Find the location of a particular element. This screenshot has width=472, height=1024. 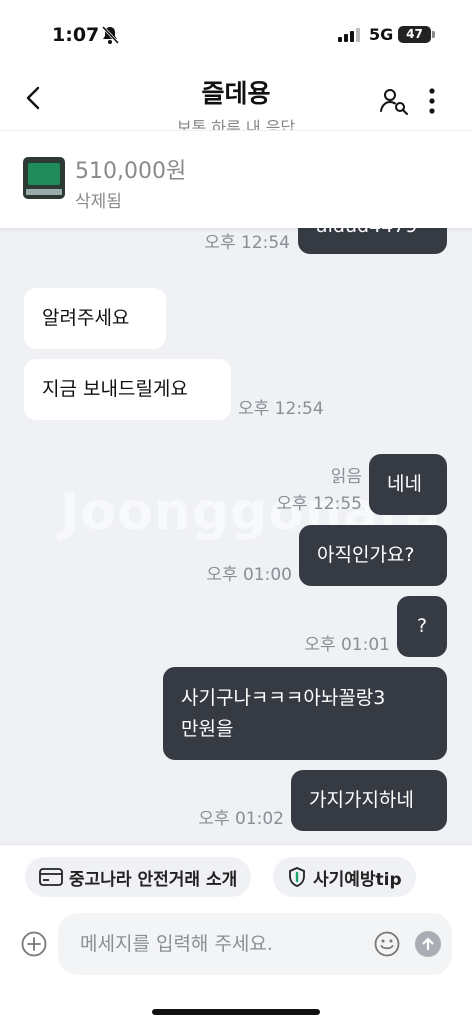

arrow-up-icon is located at coordinates (428, 944).